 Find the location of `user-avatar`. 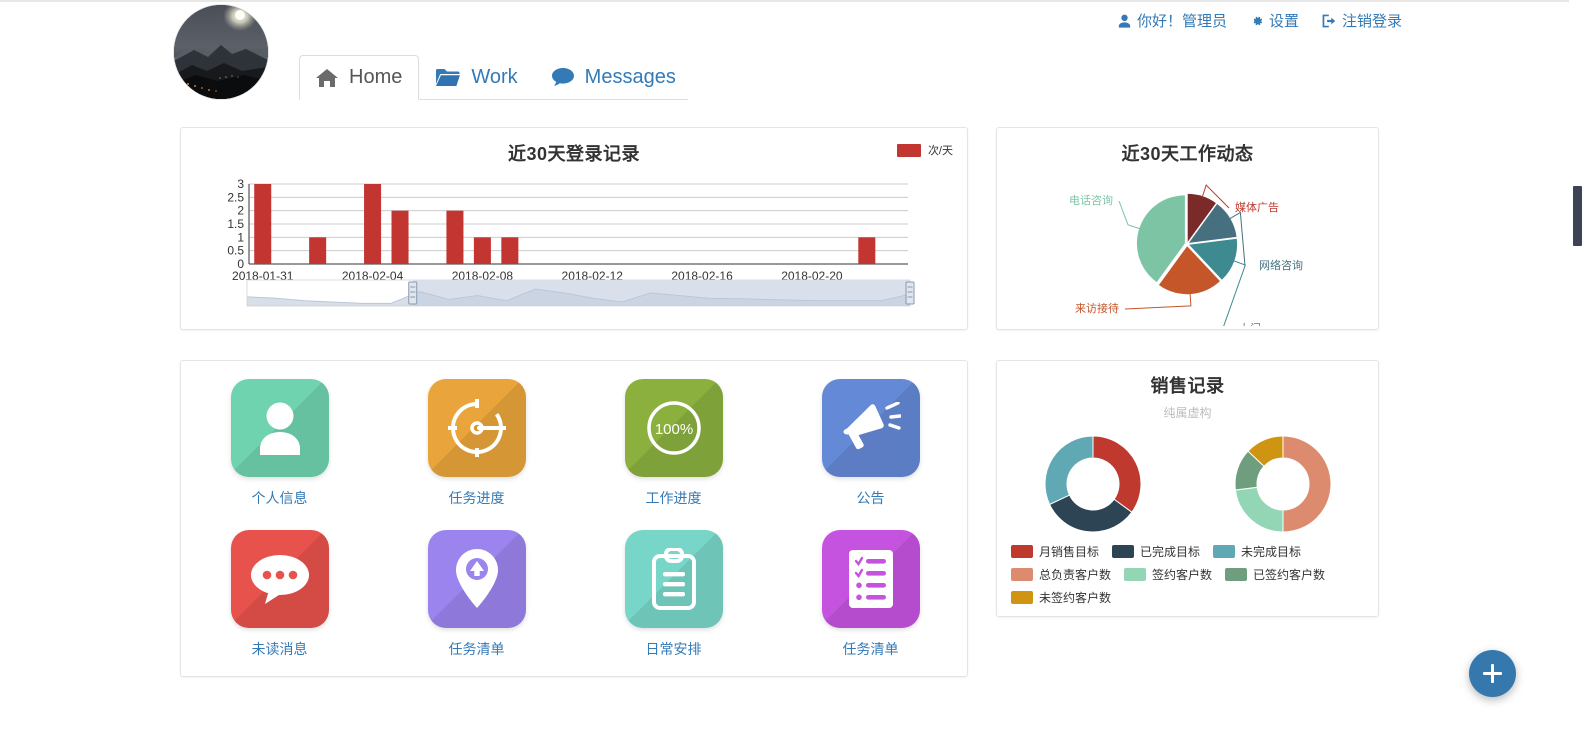

user-avatar is located at coordinates (221, 52).